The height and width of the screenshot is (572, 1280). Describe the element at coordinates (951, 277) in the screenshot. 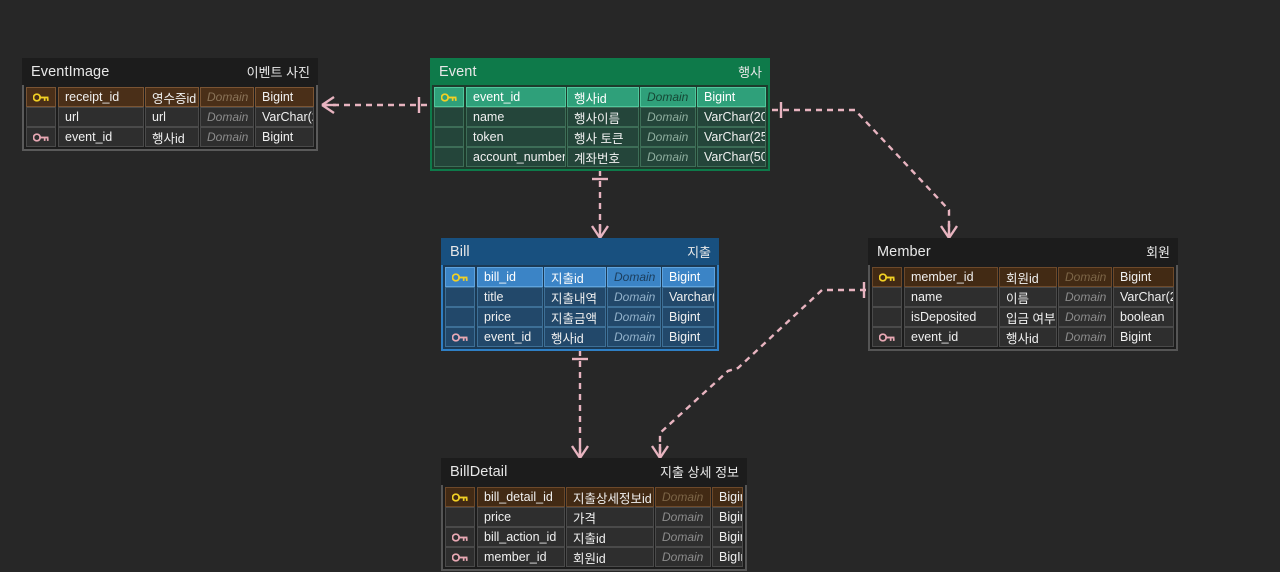

I see `column-name: member_id` at that location.